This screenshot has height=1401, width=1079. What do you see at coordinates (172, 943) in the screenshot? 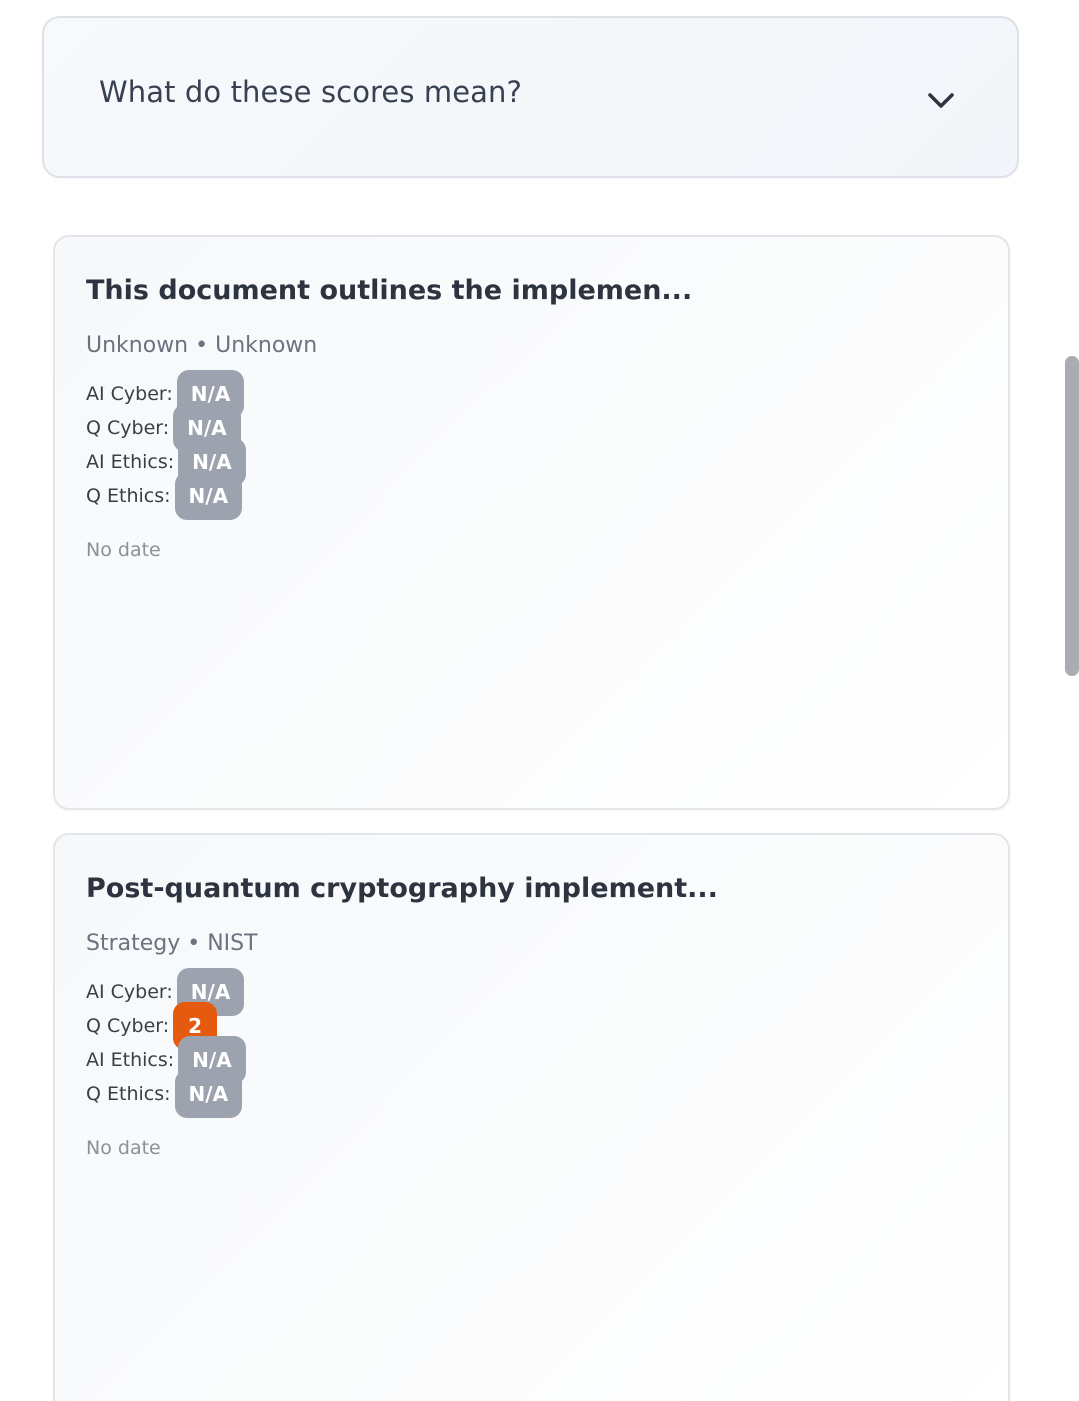
I see `document-meta: Strategy • NIST` at bounding box center [172, 943].